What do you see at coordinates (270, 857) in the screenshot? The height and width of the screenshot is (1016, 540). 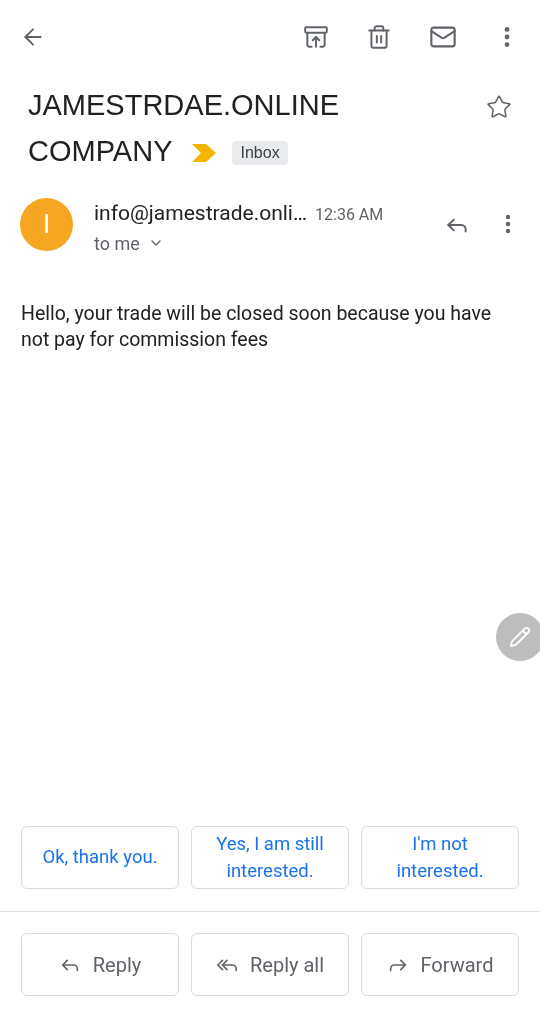 I see `smart-reply-chip: Yes, I am still interested.` at bounding box center [270, 857].